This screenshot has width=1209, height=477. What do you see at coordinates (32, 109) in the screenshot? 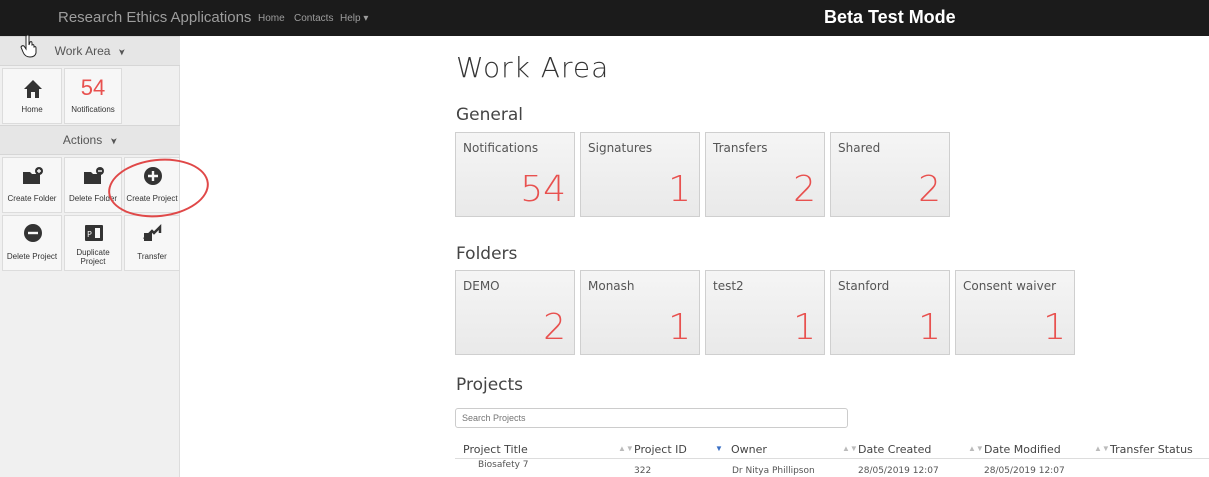
I see `home-tile-label: Home` at bounding box center [32, 109].